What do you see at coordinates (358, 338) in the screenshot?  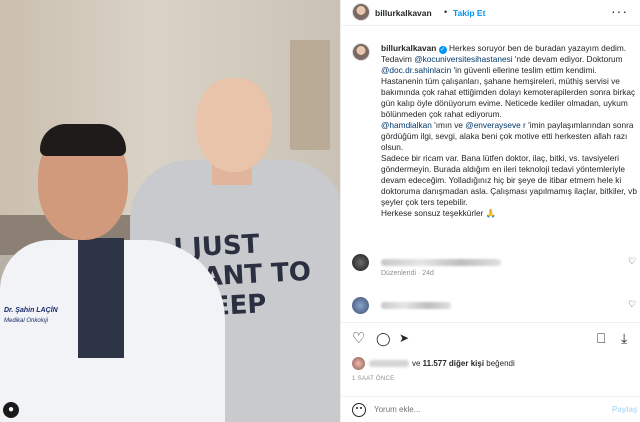 I see `like-icon: ♡` at bounding box center [358, 338].